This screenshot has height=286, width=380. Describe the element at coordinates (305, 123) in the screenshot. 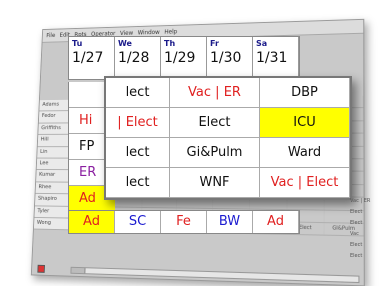

I see `popup-assignment-cell: ICU` at that location.